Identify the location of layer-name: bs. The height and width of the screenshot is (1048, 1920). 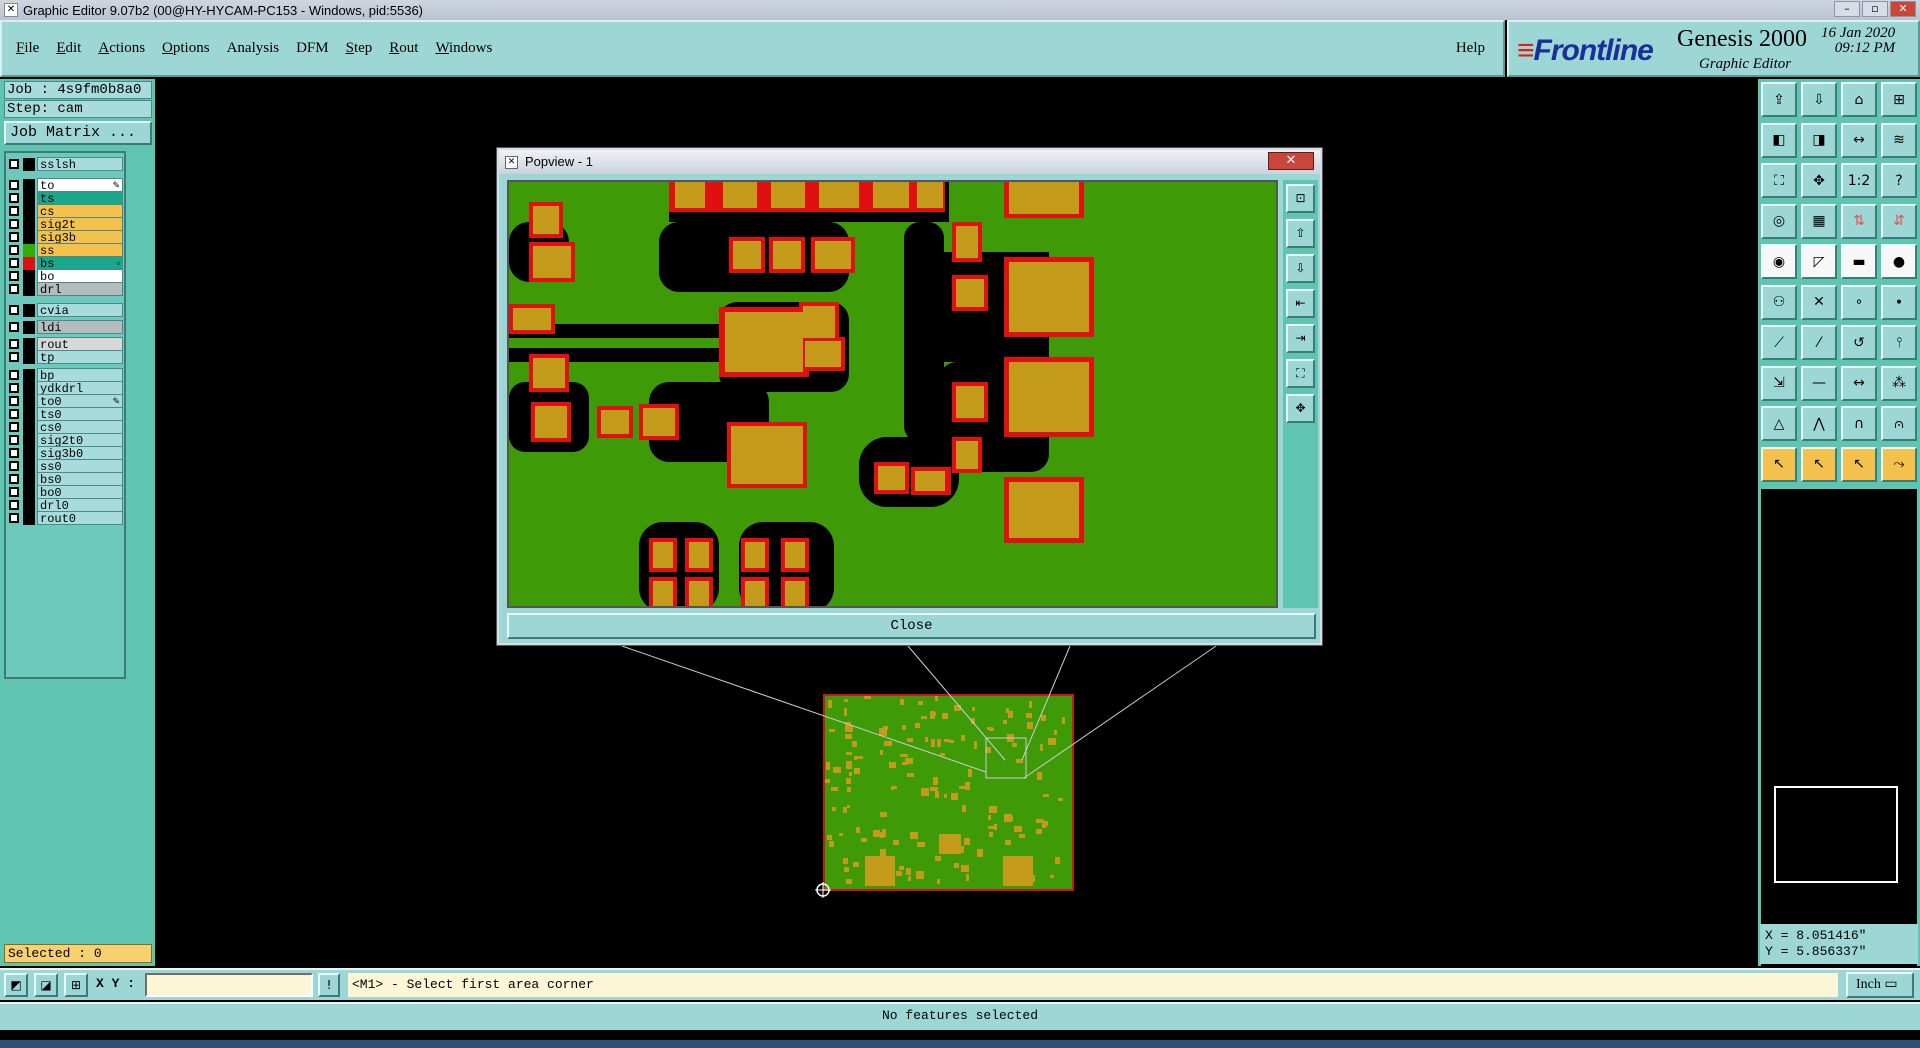
(80, 263).